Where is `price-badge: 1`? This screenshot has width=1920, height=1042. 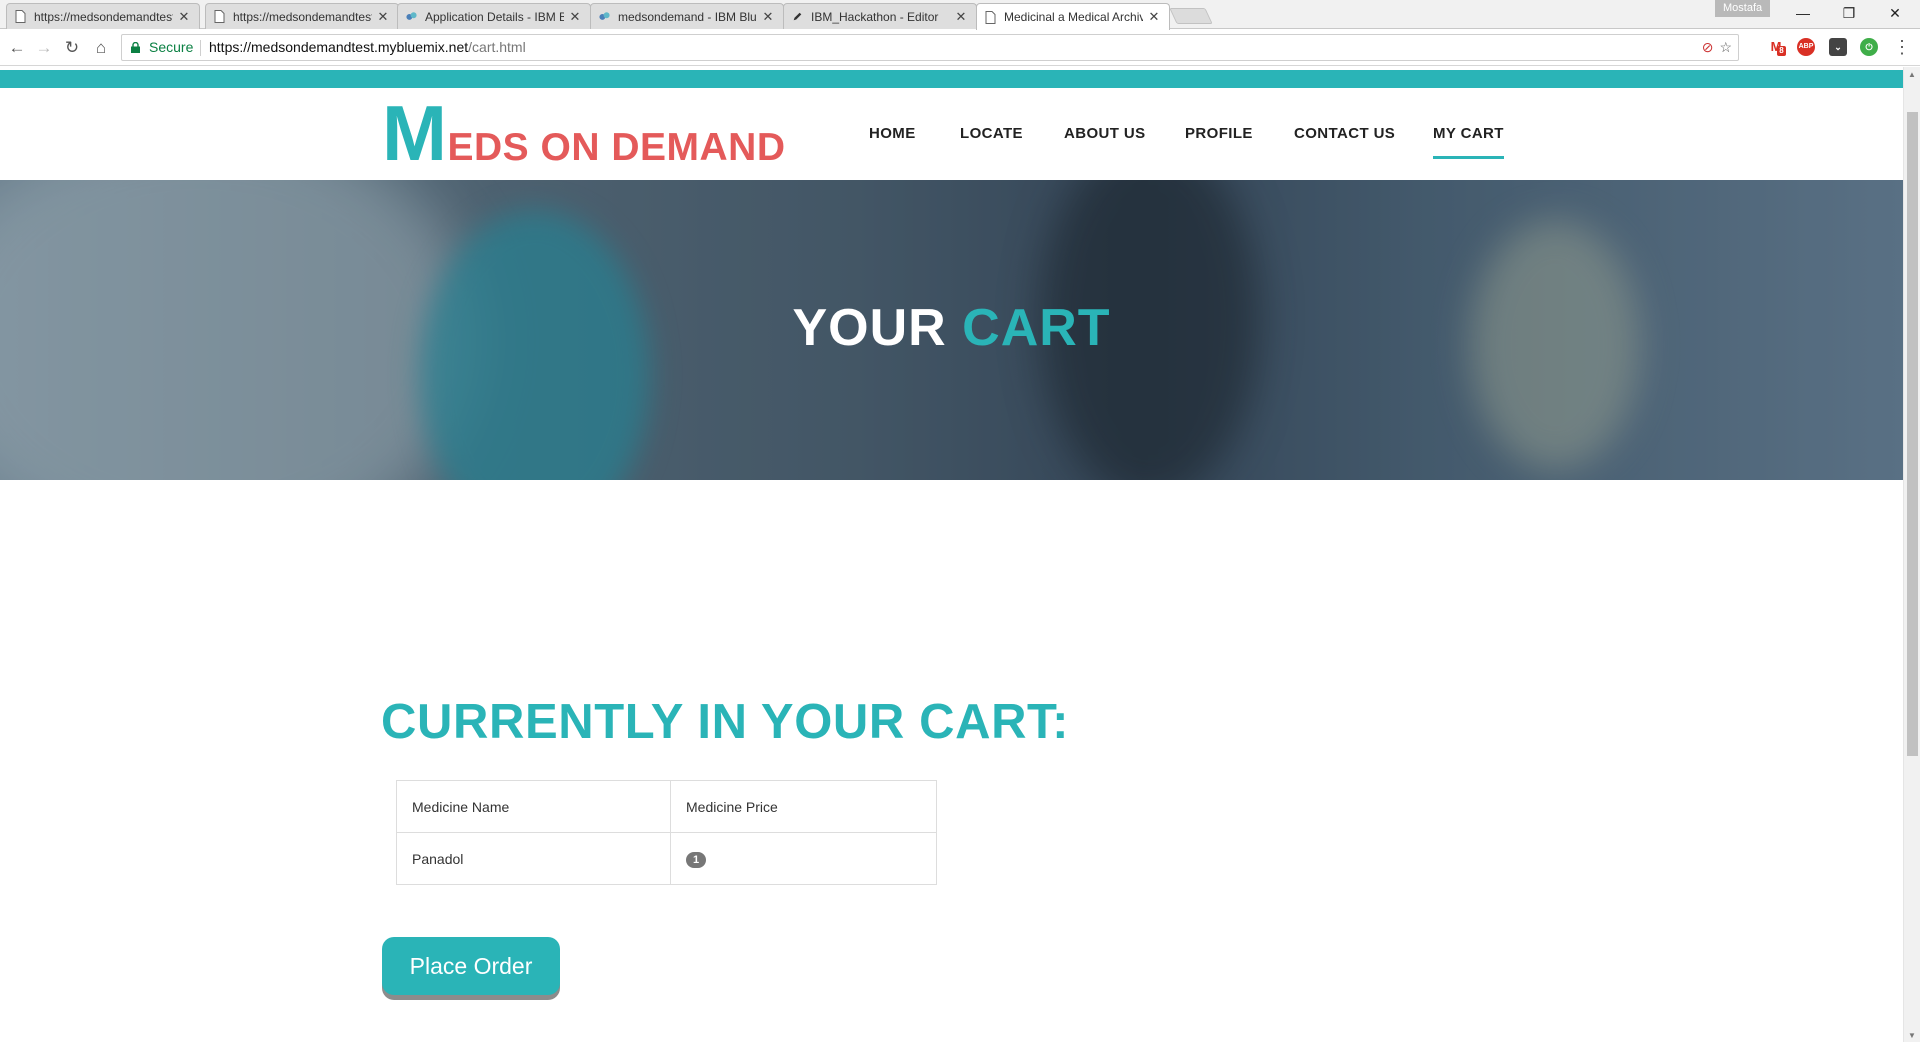
price-badge: 1 is located at coordinates (696, 859).